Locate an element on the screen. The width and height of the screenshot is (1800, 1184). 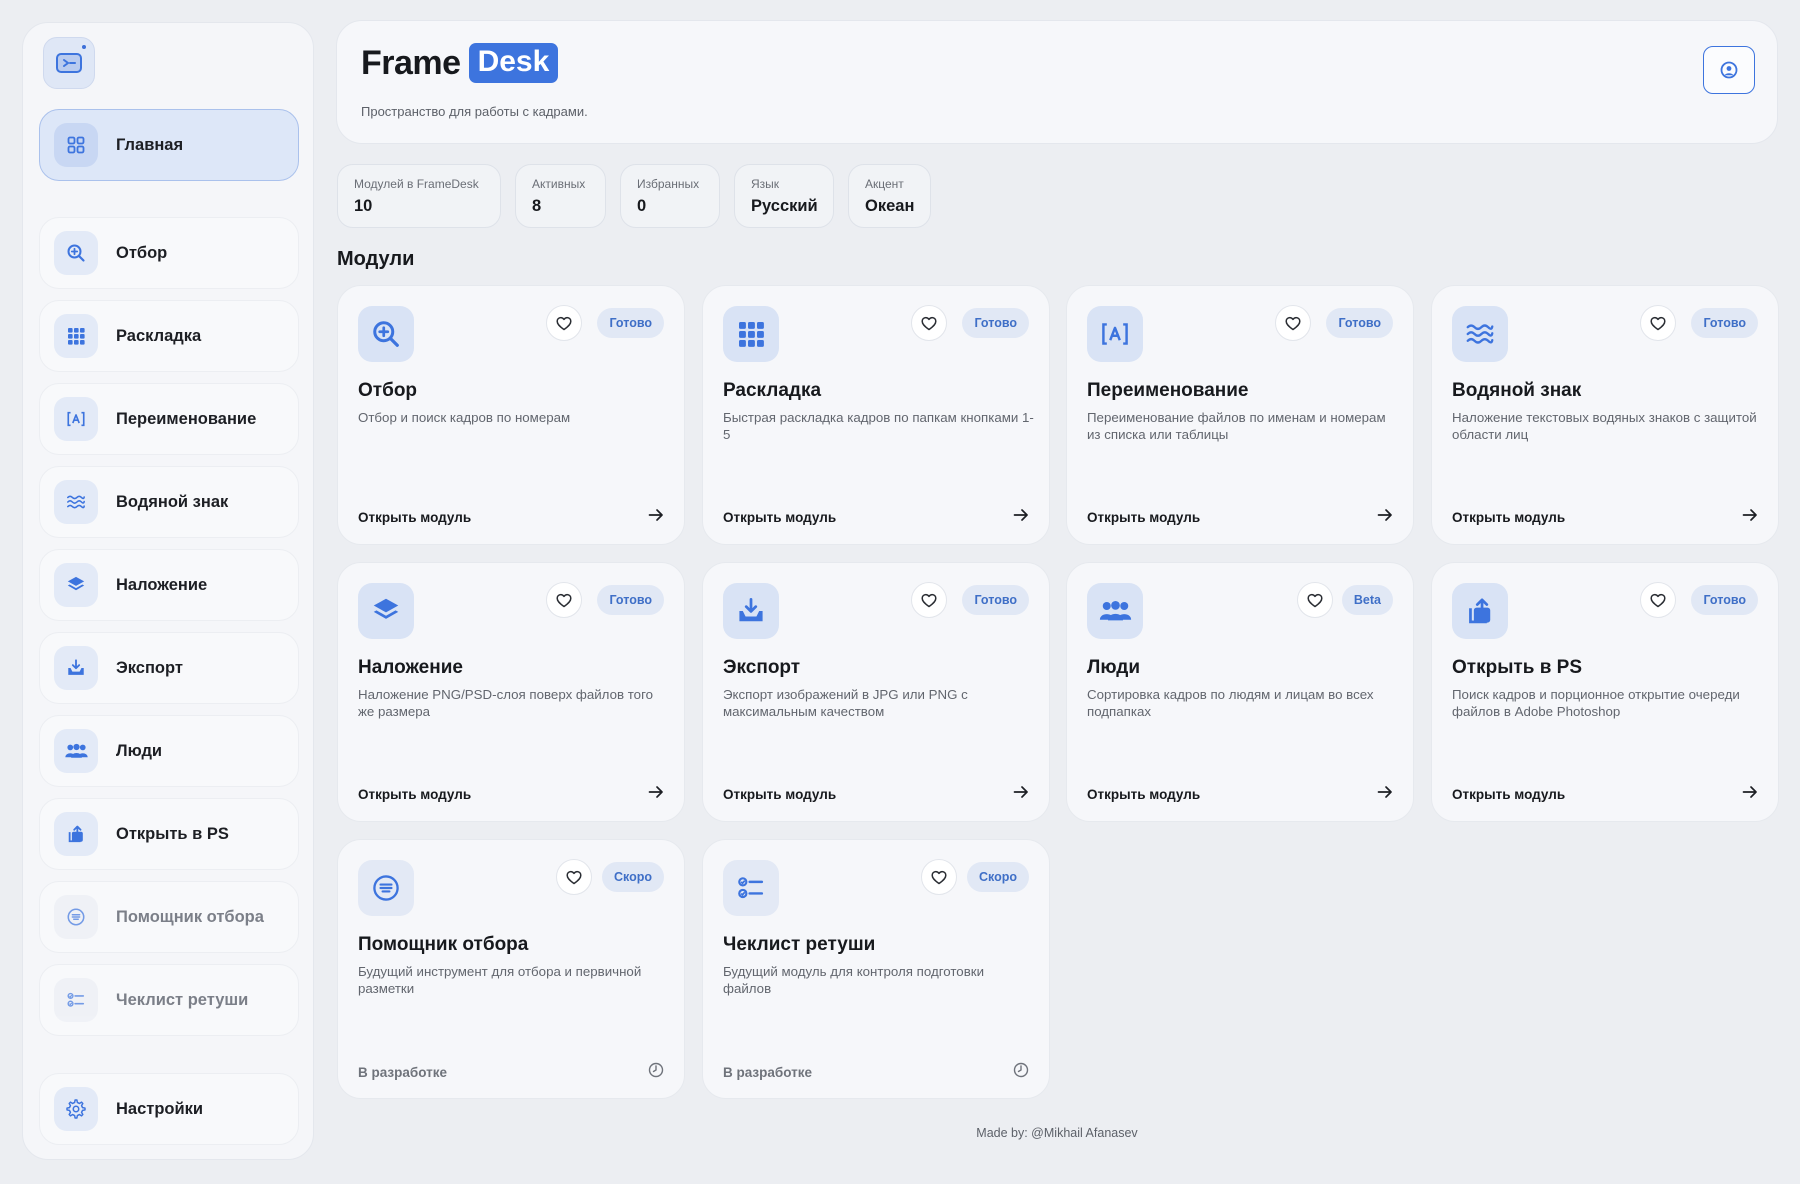
clock-icon is located at coordinates (656, 1072).